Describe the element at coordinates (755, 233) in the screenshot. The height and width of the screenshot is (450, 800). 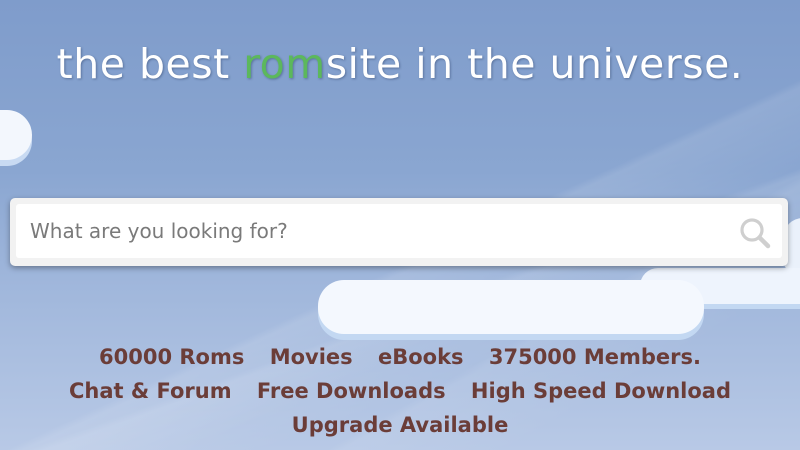
I see `search-icon` at that location.